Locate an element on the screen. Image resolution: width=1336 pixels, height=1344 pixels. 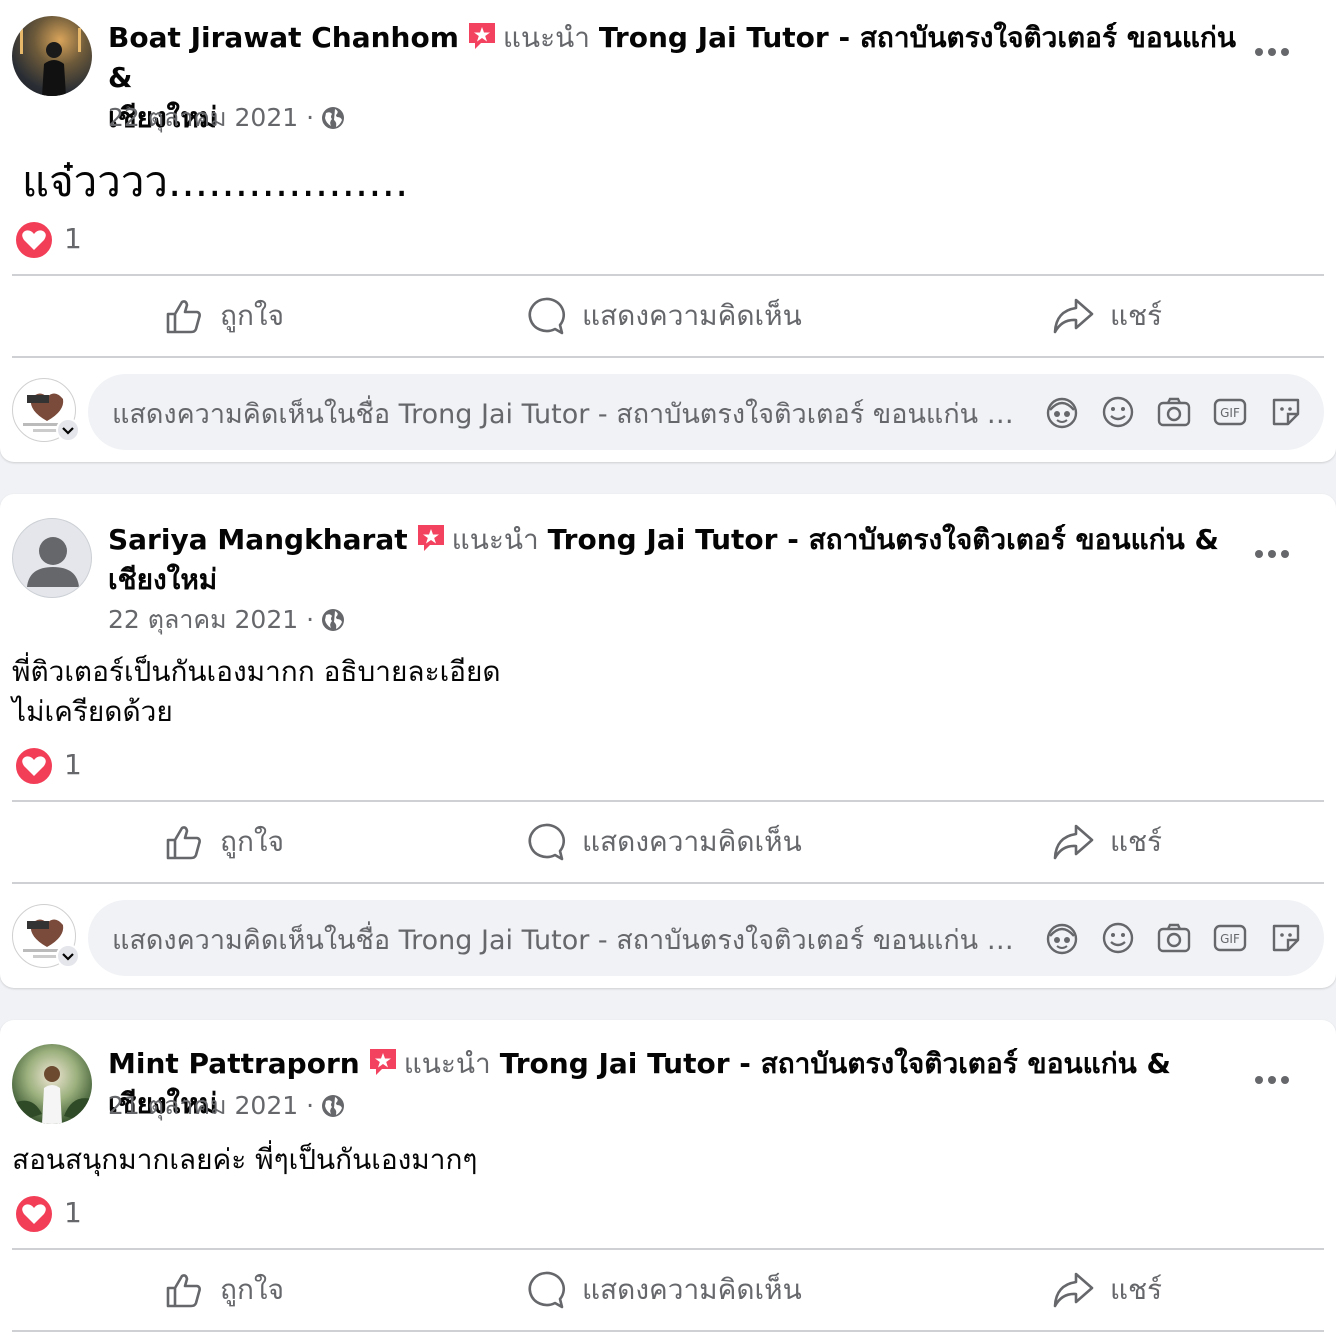
default-avatar-icon is located at coordinates (53, 562).